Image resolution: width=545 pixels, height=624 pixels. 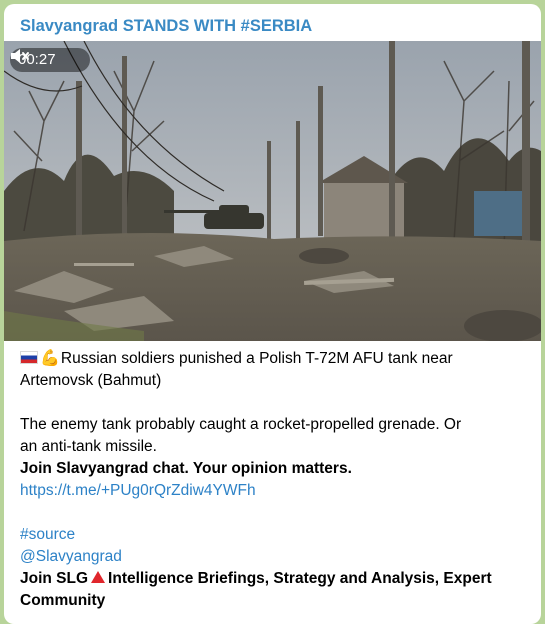 I want to click on chat-invite-link: https://t.me/+PUg0rQrZdiw4YWFh, so click(x=276, y=491).